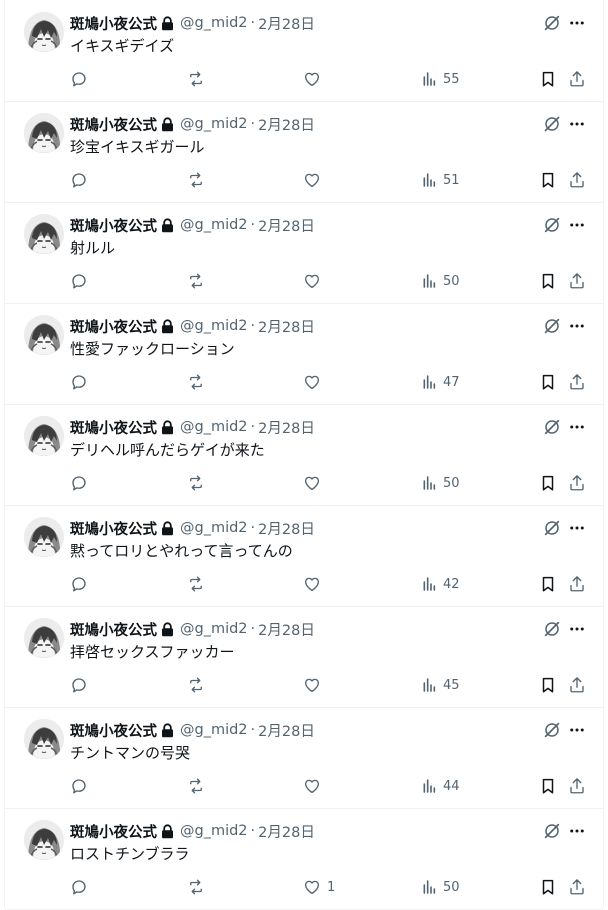  Describe the element at coordinates (440, 584) in the screenshot. I see `views-button: 42` at that location.